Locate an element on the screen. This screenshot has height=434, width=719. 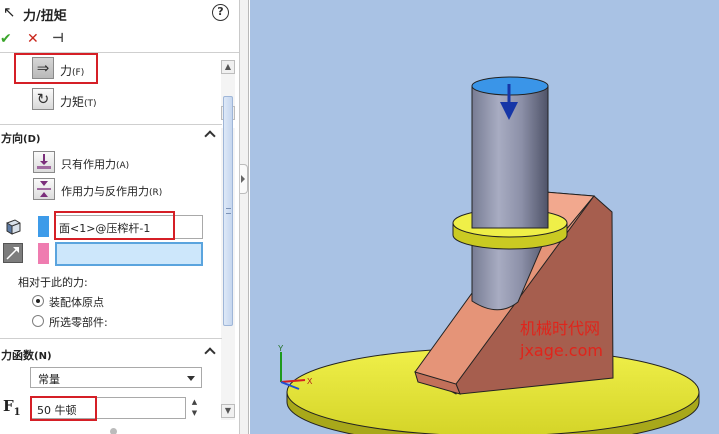
assembly-origin-label: 装配体原点 is located at coordinates (76, 302).